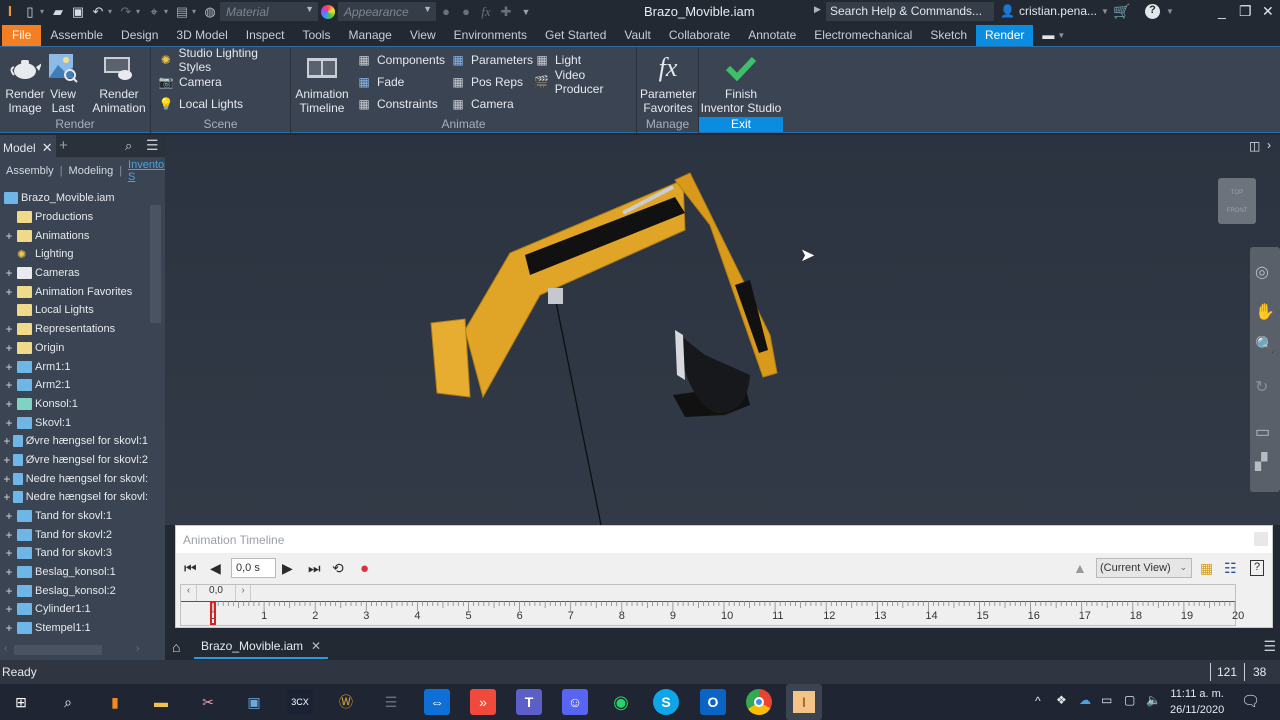  Describe the element at coordinates (176, 647) in the screenshot. I see `home-icon: ⌂` at that location.